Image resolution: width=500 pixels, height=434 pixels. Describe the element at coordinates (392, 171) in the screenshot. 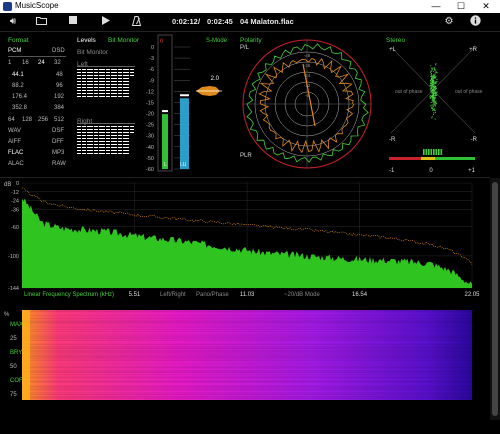

I see `corr-min-label: -1` at that location.